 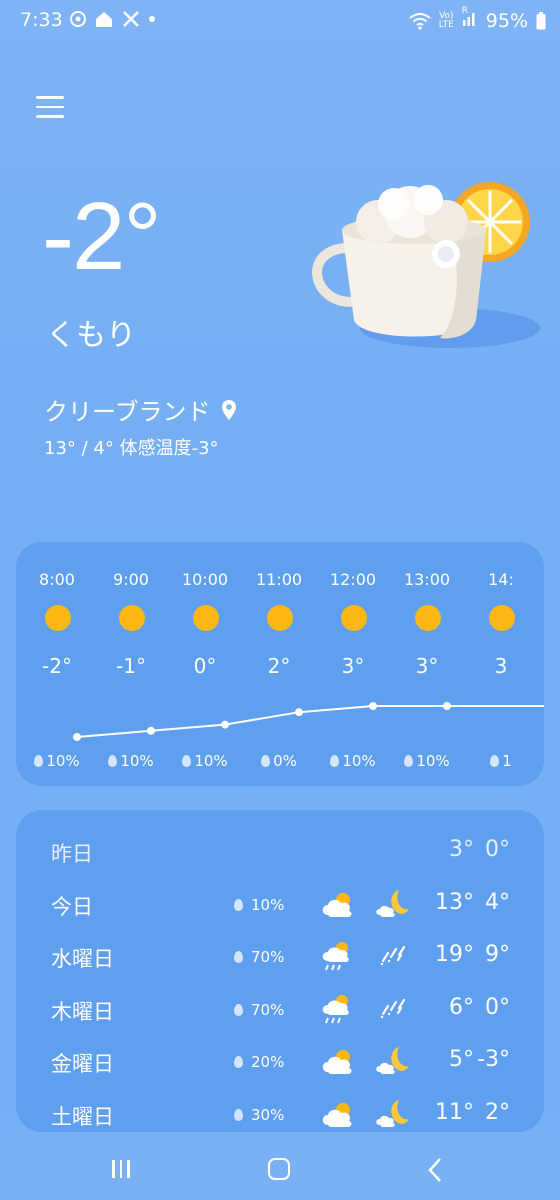 I want to click on day-name: 土曜日, so click(x=82, y=1117).